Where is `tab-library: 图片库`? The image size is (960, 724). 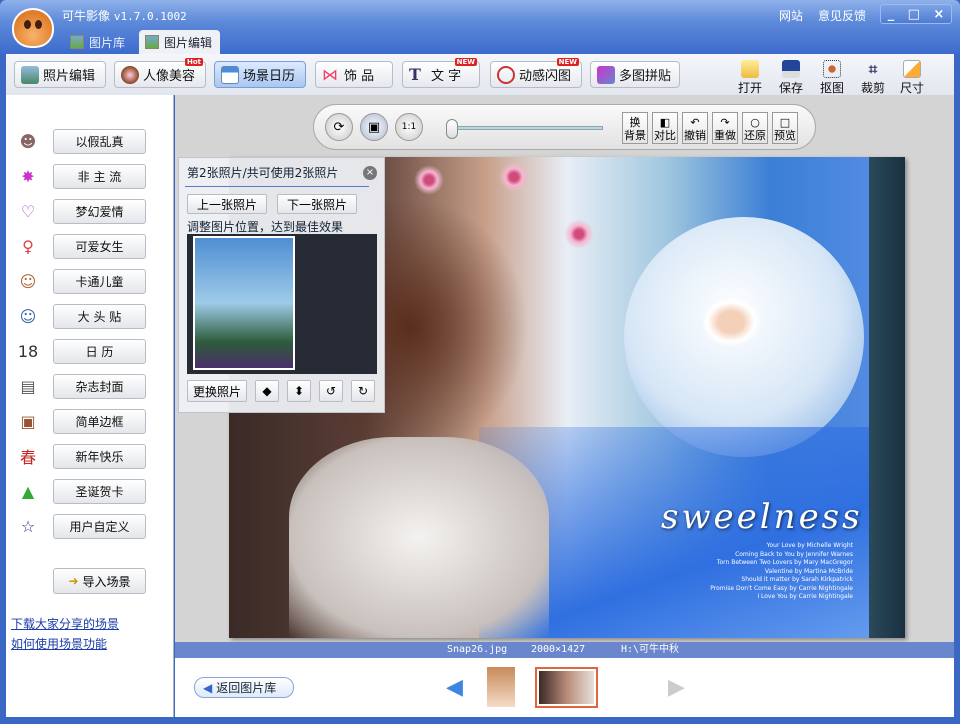
tab-library: 图片库 is located at coordinates (98, 42).